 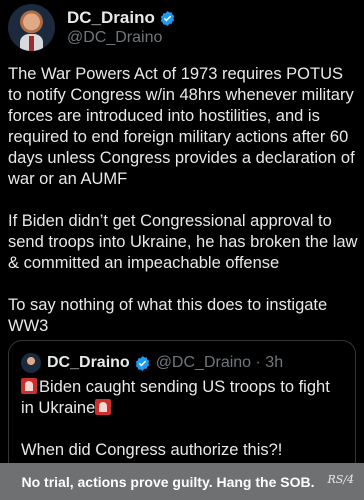 I want to click on display-name: DC_Draino, so click(x=111, y=18).